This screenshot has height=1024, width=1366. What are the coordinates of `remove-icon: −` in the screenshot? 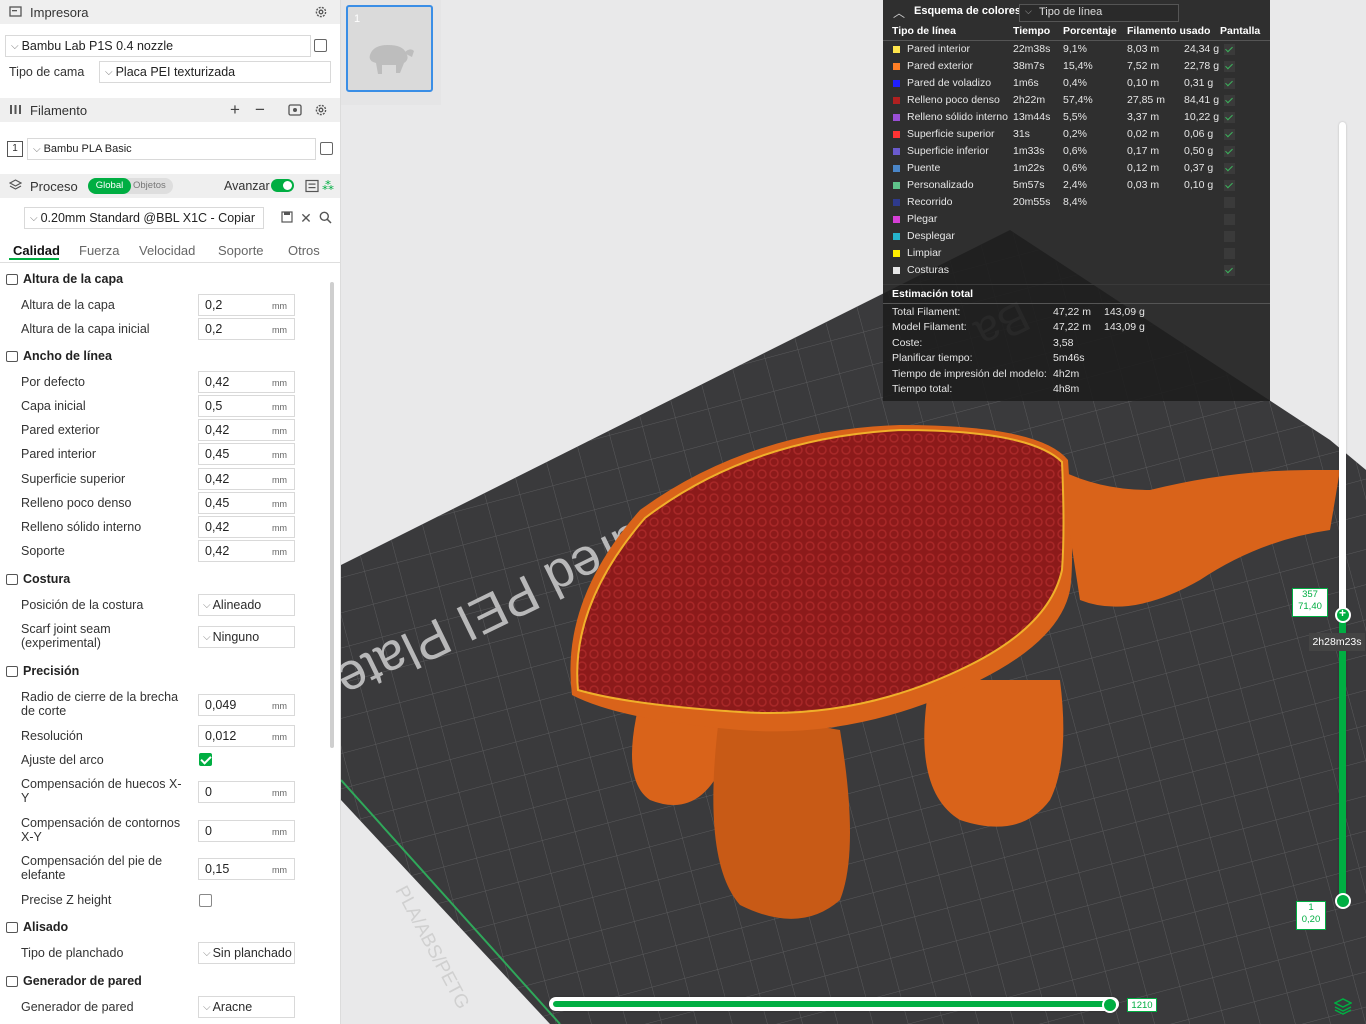 It's located at (260, 110).